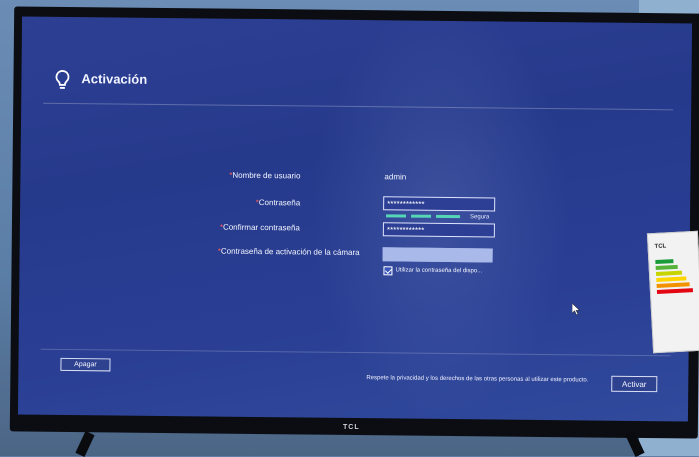 Image resolution: width=699 pixels, height=457 pixels. I want to click on page-title: Activación, so click(114, 79).